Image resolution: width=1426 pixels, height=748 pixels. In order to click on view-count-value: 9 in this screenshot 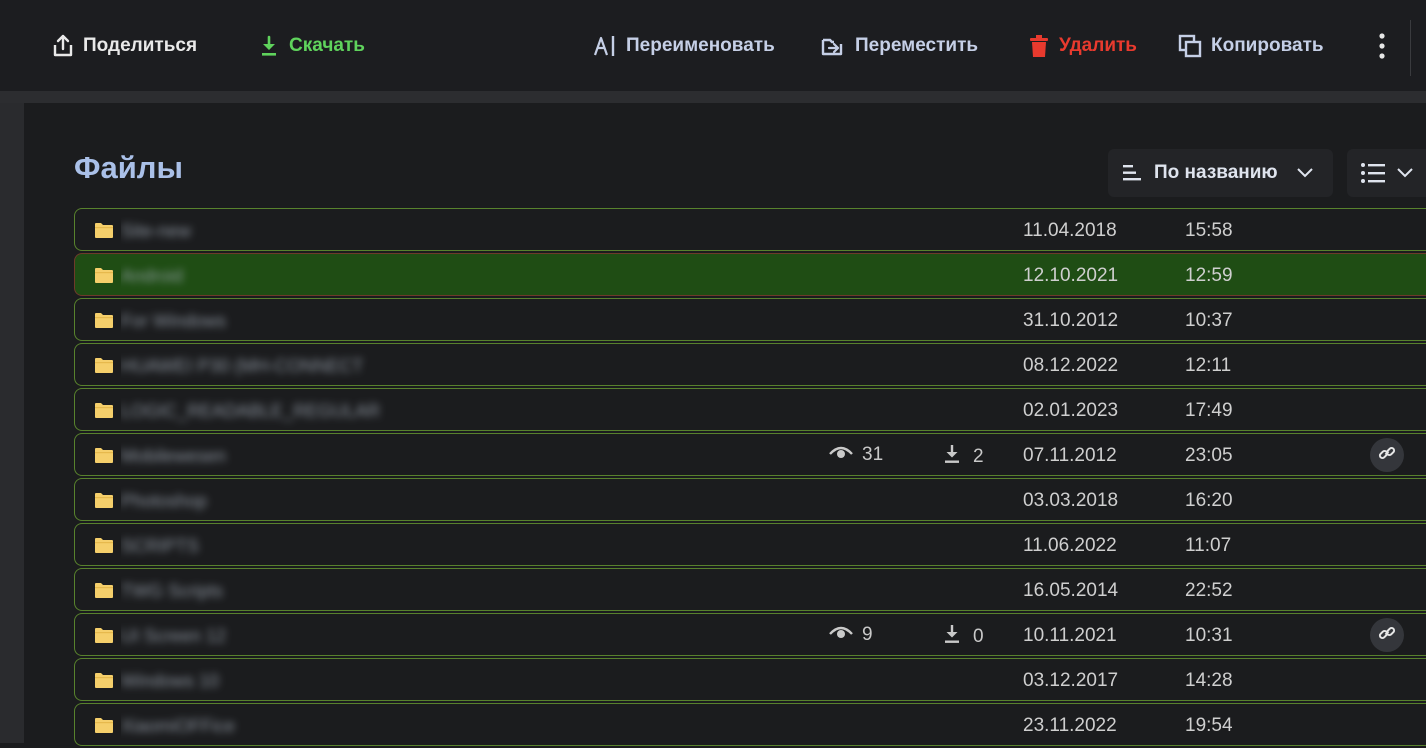, I will do `click(867, 634)`.